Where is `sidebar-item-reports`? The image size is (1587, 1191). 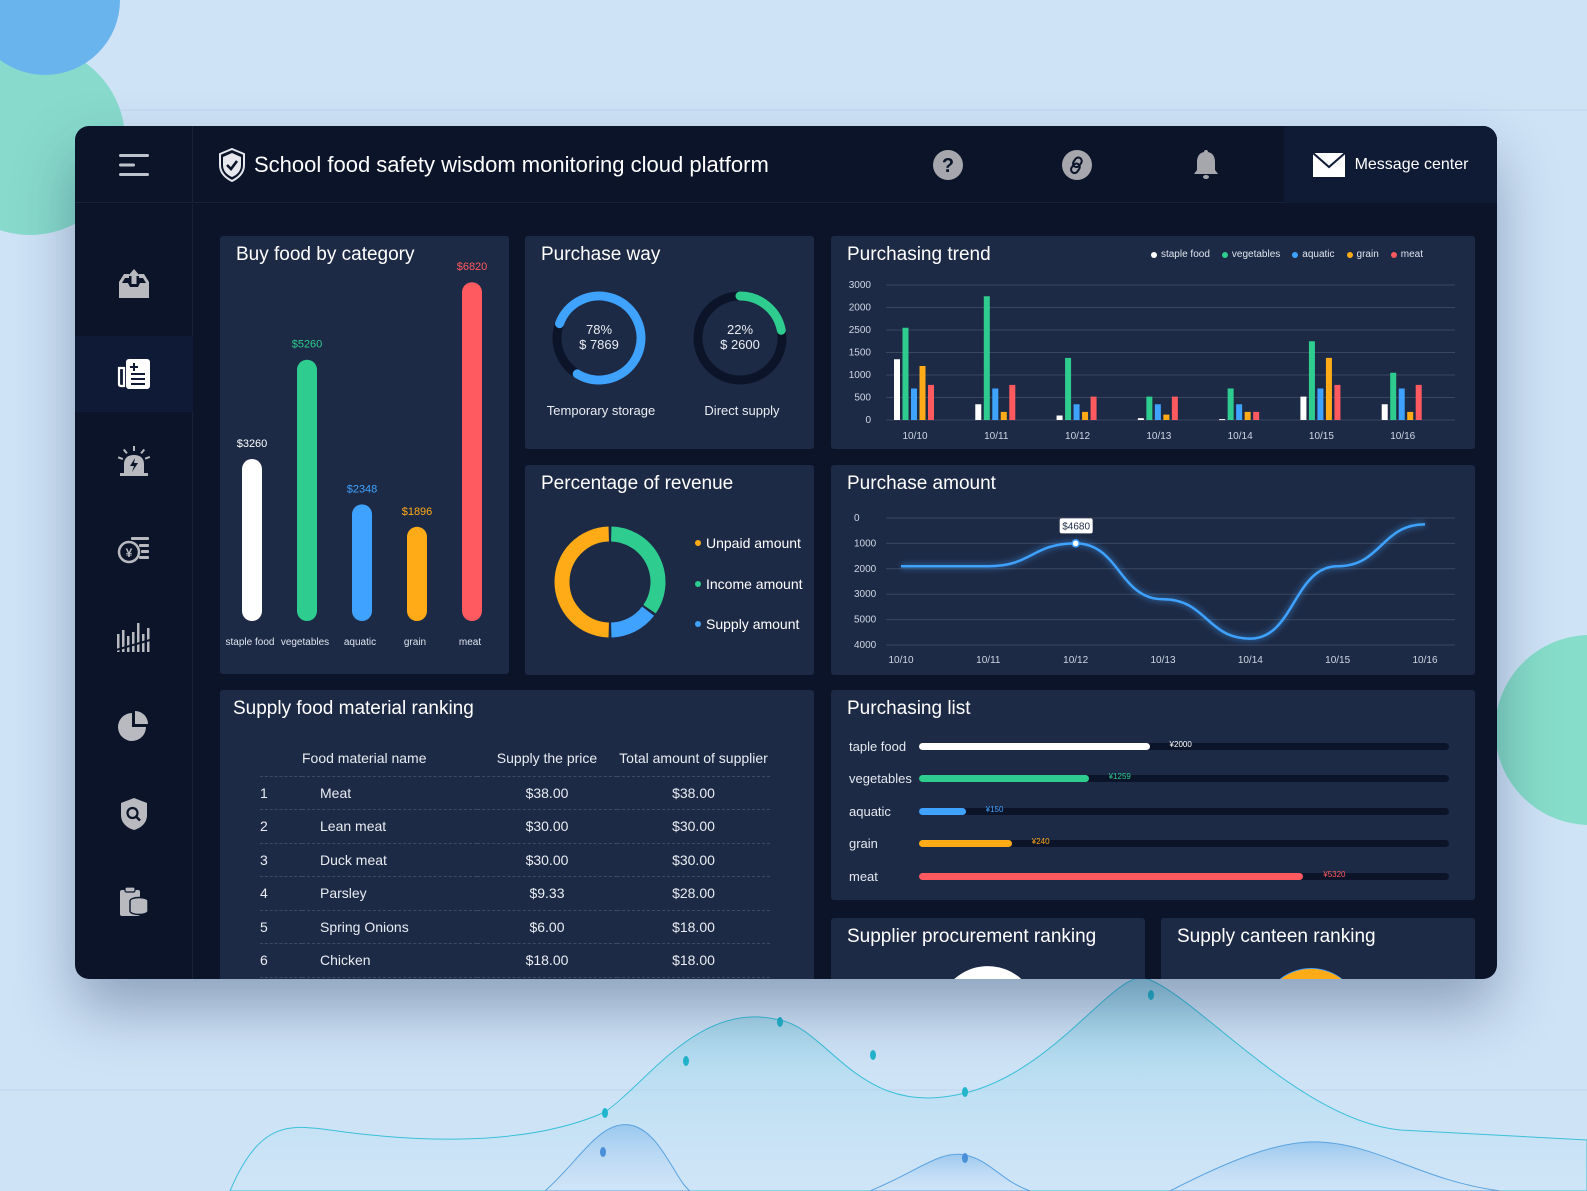 sidebar-item-reports is located at coordinates (134, 726).